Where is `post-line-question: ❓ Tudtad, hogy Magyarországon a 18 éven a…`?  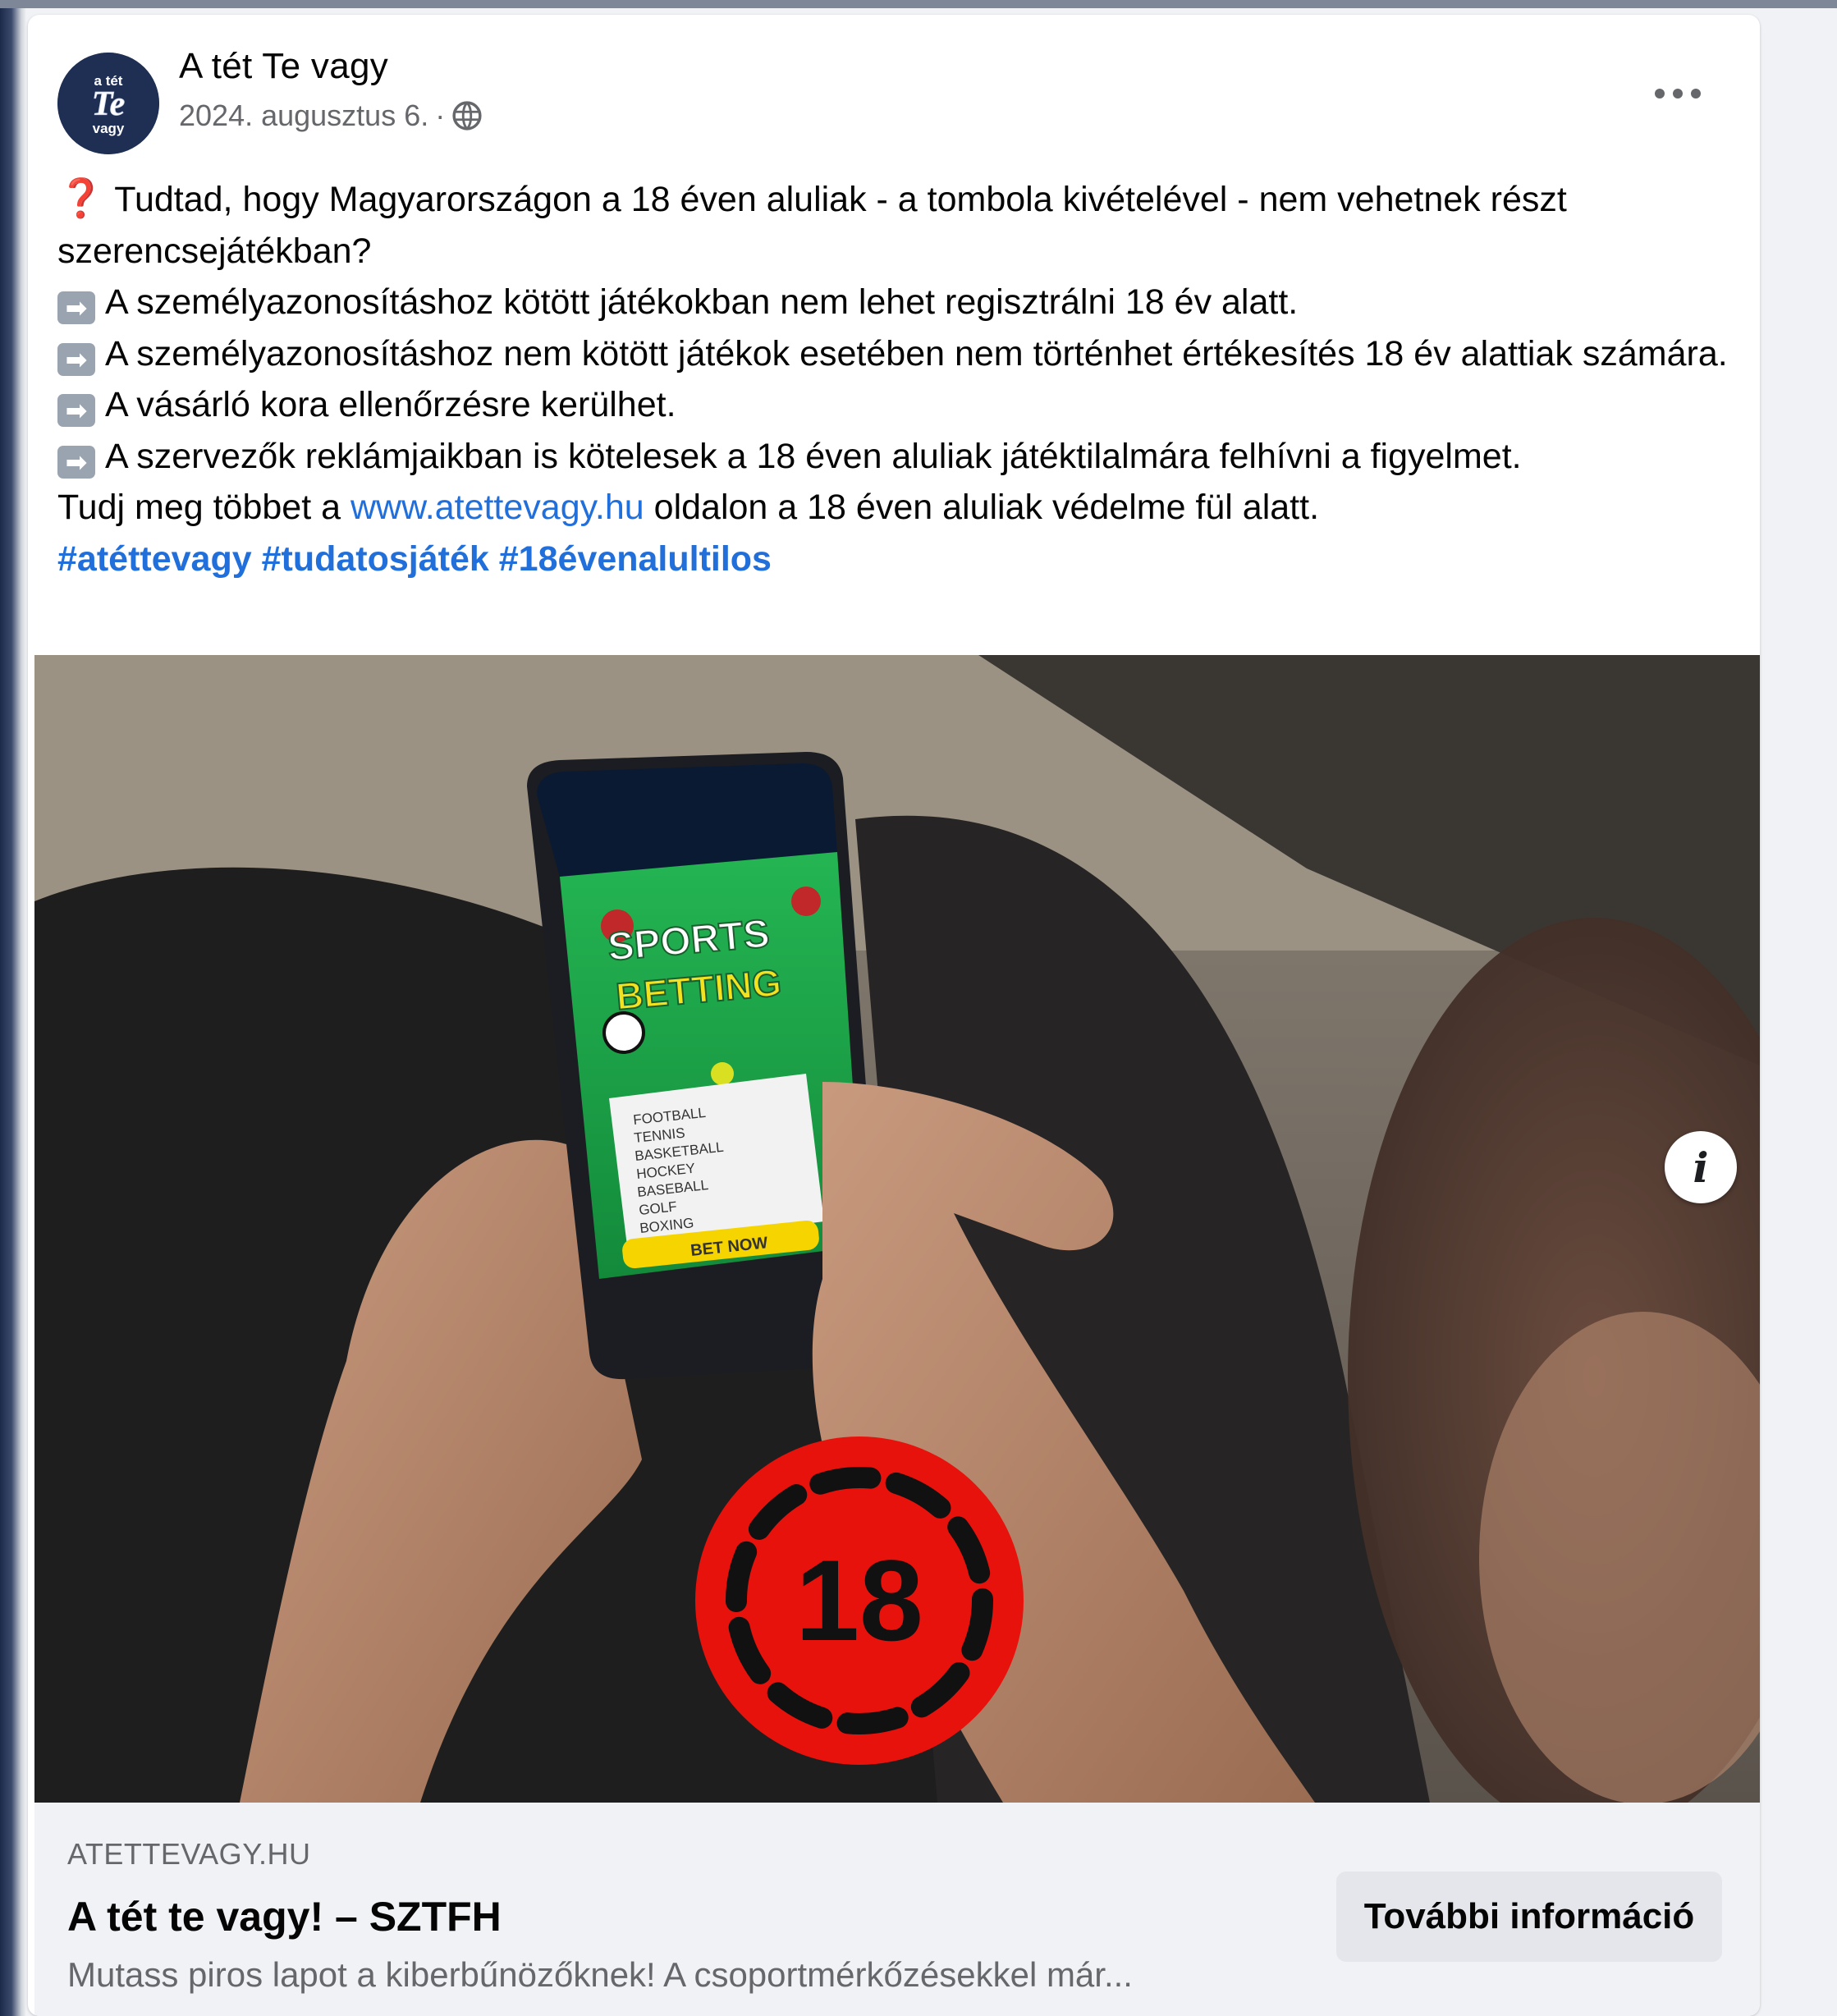
post-line-question: ❓ Tudtad, hogy Magyarországon a 18 éven a… is located at coordinates (894, 224).